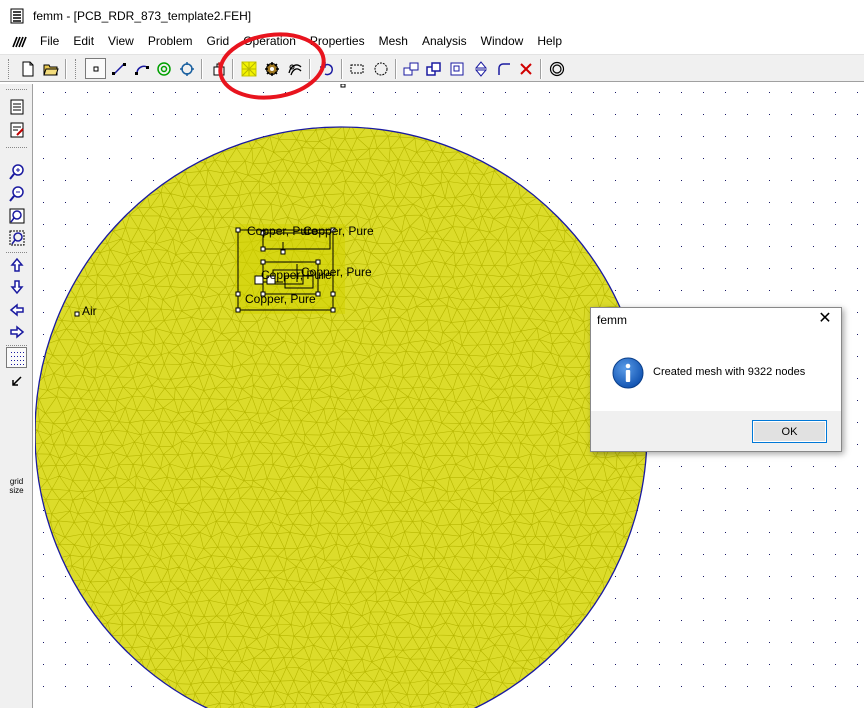 This screenshot has height=708, width=864. Describe the element at coordinates (549, 41) in the screenshot. I see `menu-help: Help` at that location.